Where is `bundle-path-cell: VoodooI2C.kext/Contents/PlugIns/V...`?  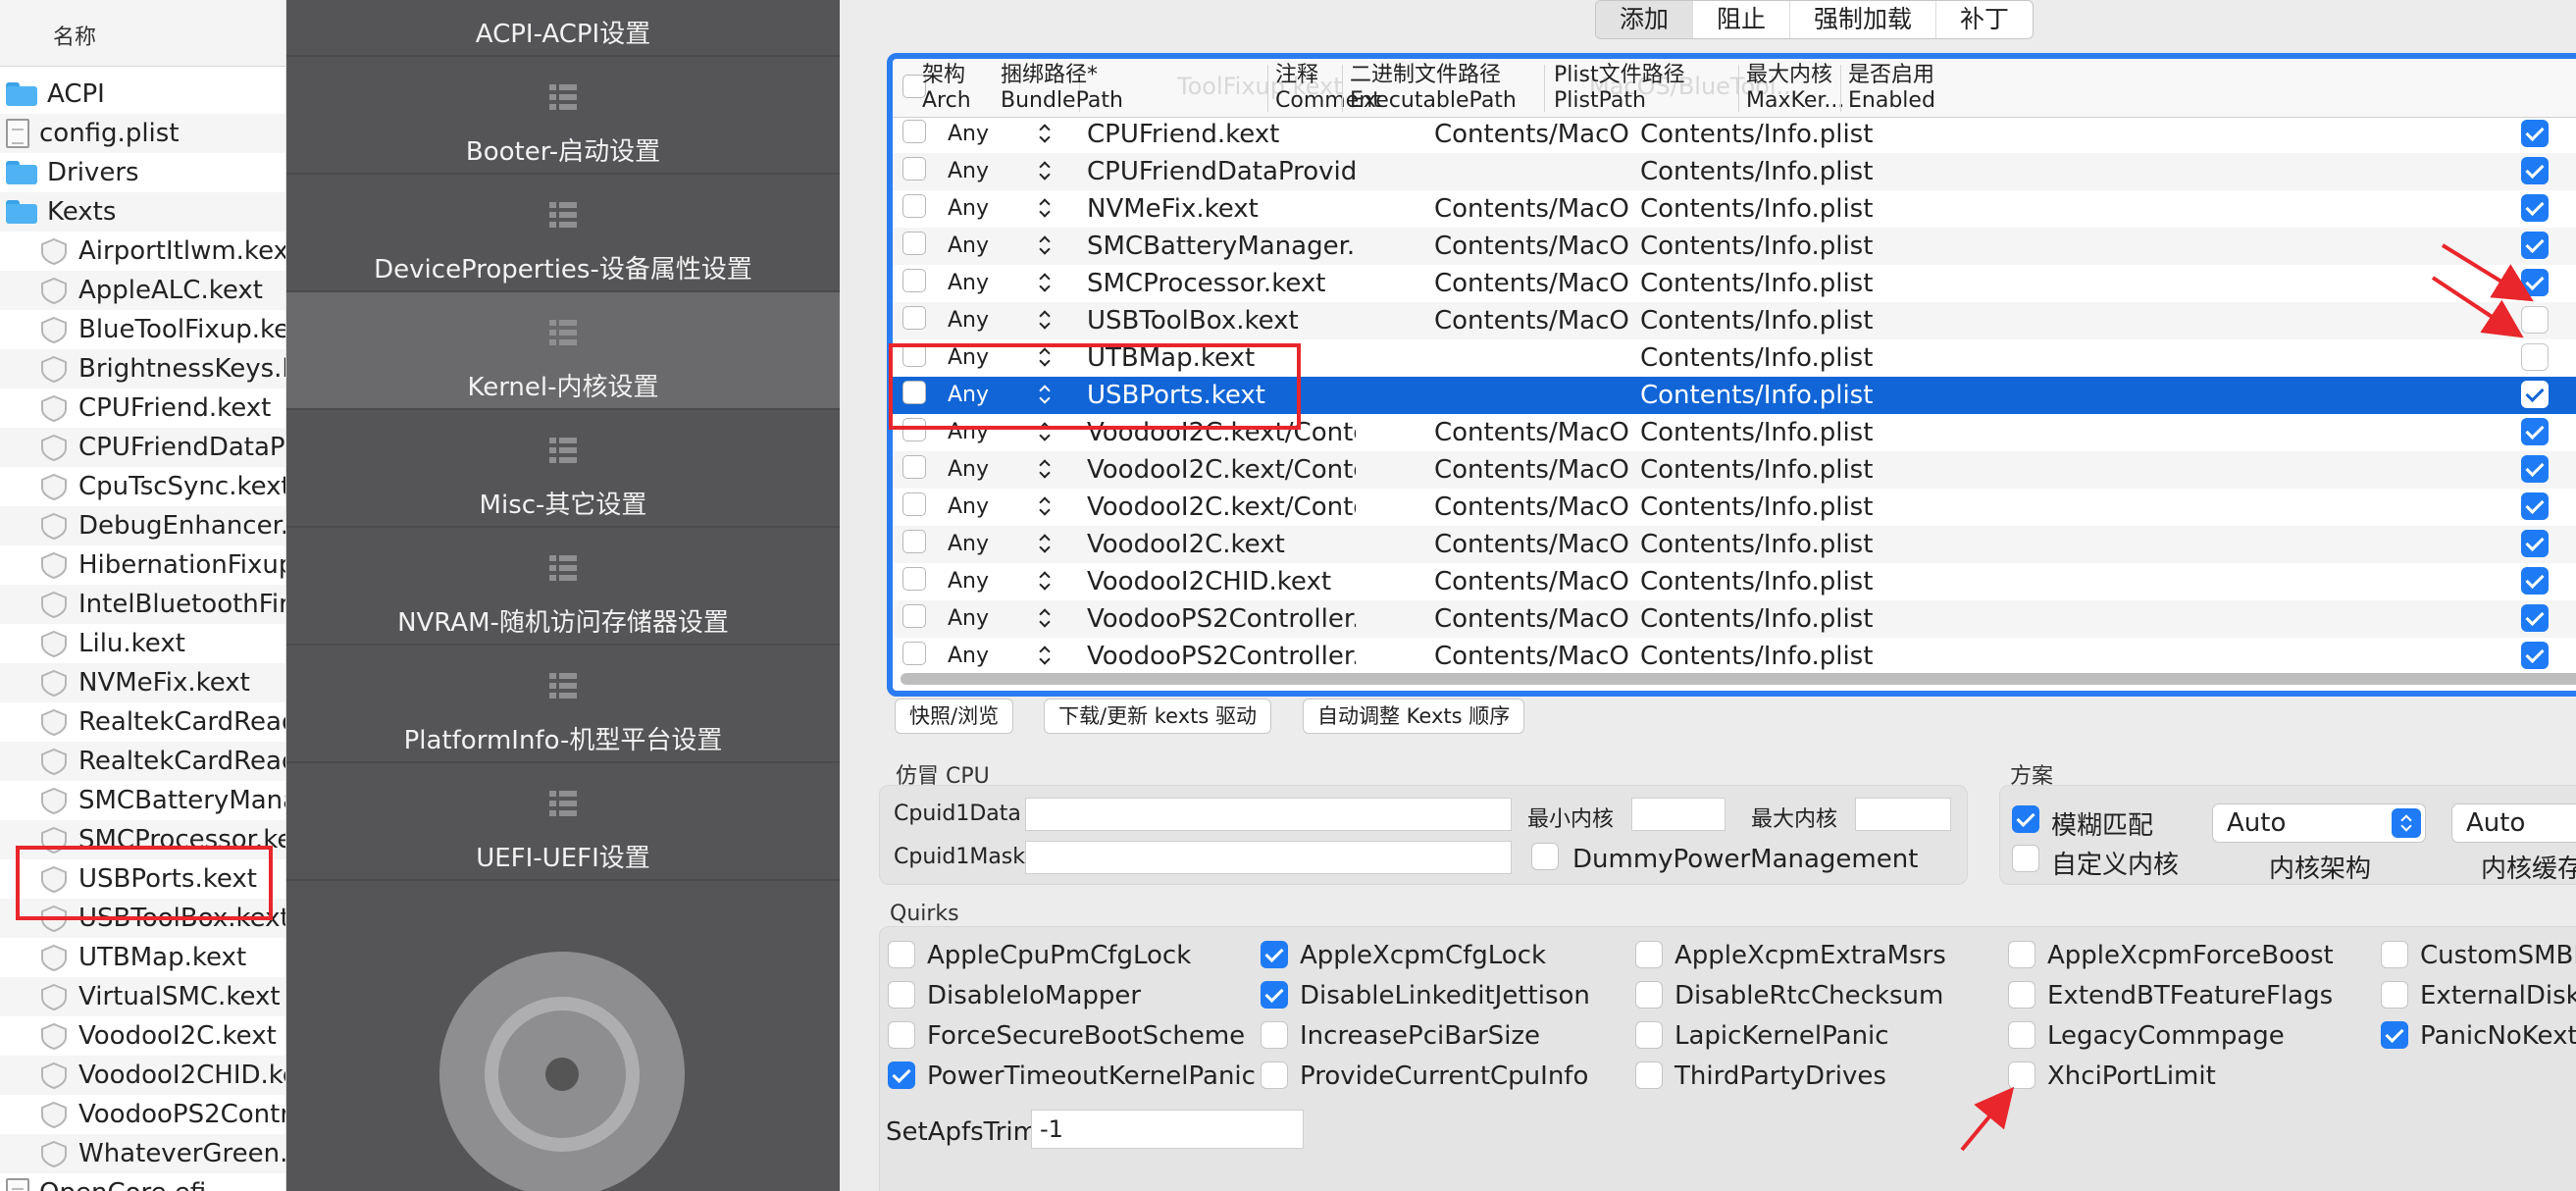
bundle-path-cell: VoodooI2C.kext/Contents/PlugIns/V... is located at coordinates (1221, 507).